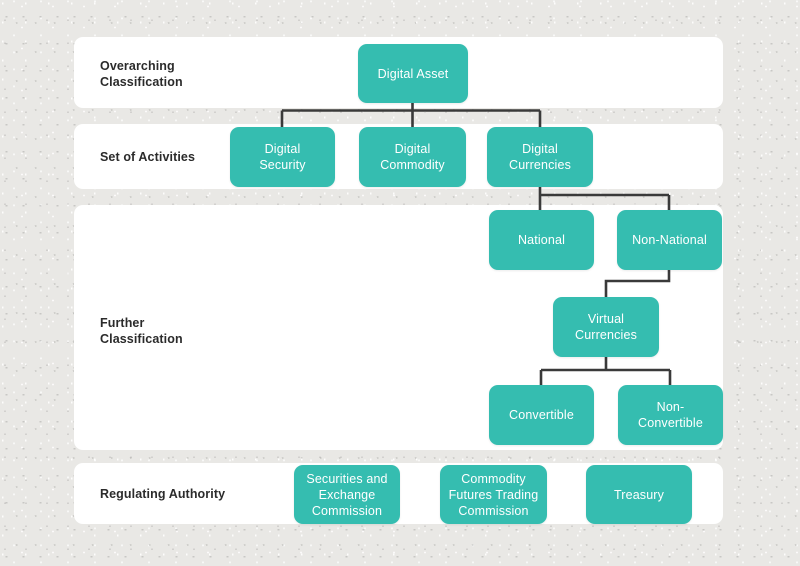  What do you see at coordinates (493, 494) in the screenshot?
I see `node-commodity-futures-trading-commission: Commodity Futures Trading Commission` at bounding box center [493, 494].